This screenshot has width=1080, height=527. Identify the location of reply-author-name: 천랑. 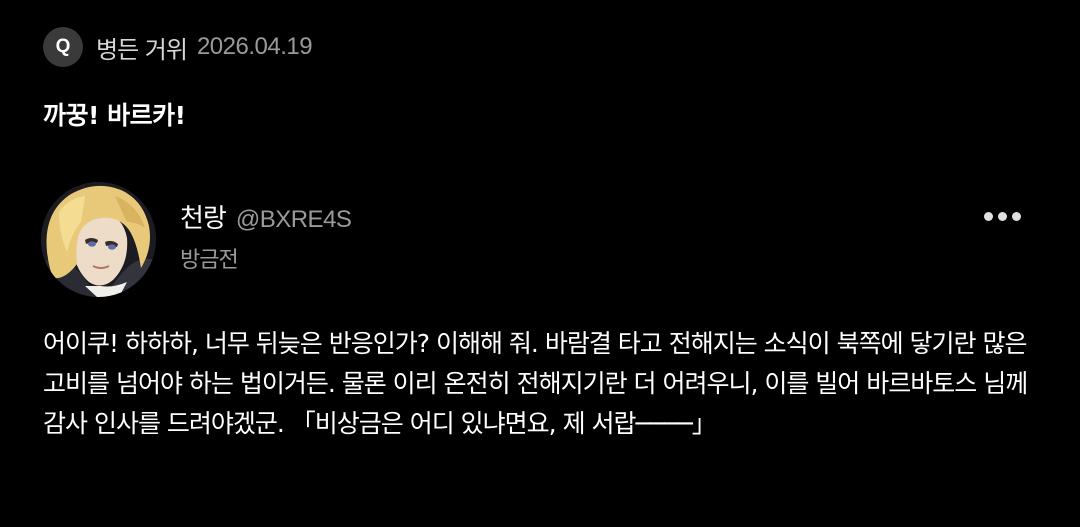
(203, 216).